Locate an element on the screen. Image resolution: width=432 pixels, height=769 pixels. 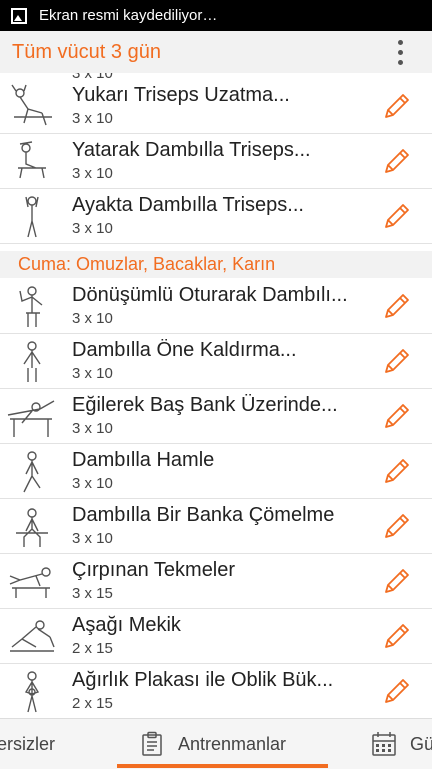
tab-calendar-label: Gü is located at coordinates (421, 743).